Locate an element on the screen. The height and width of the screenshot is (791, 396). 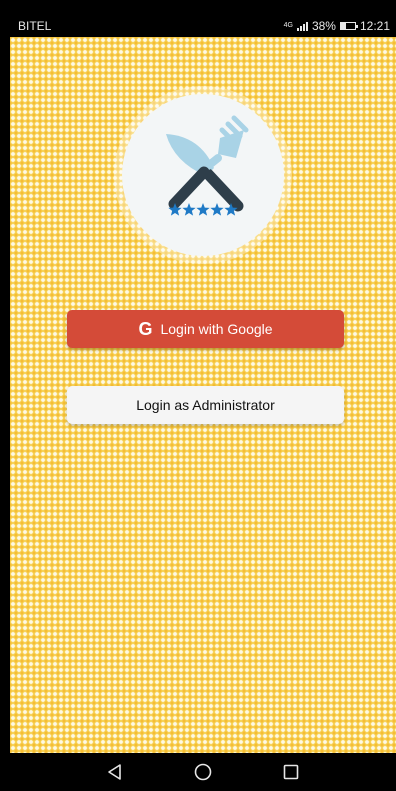
app-logo is located at coordinates (203, 175).